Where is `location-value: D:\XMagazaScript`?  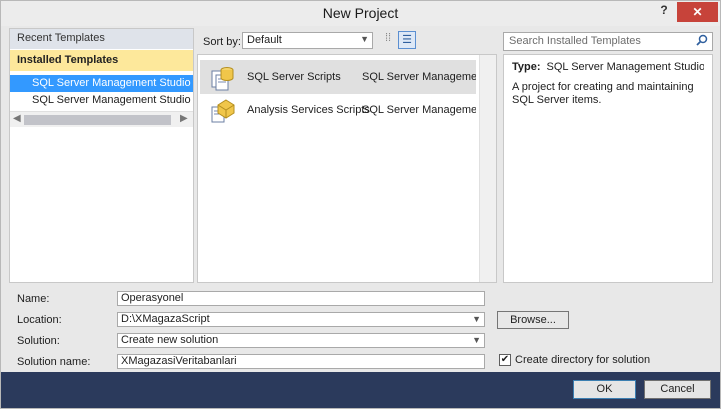 location-value: D:\XMagazaScript is located at coordinates (165, 319).